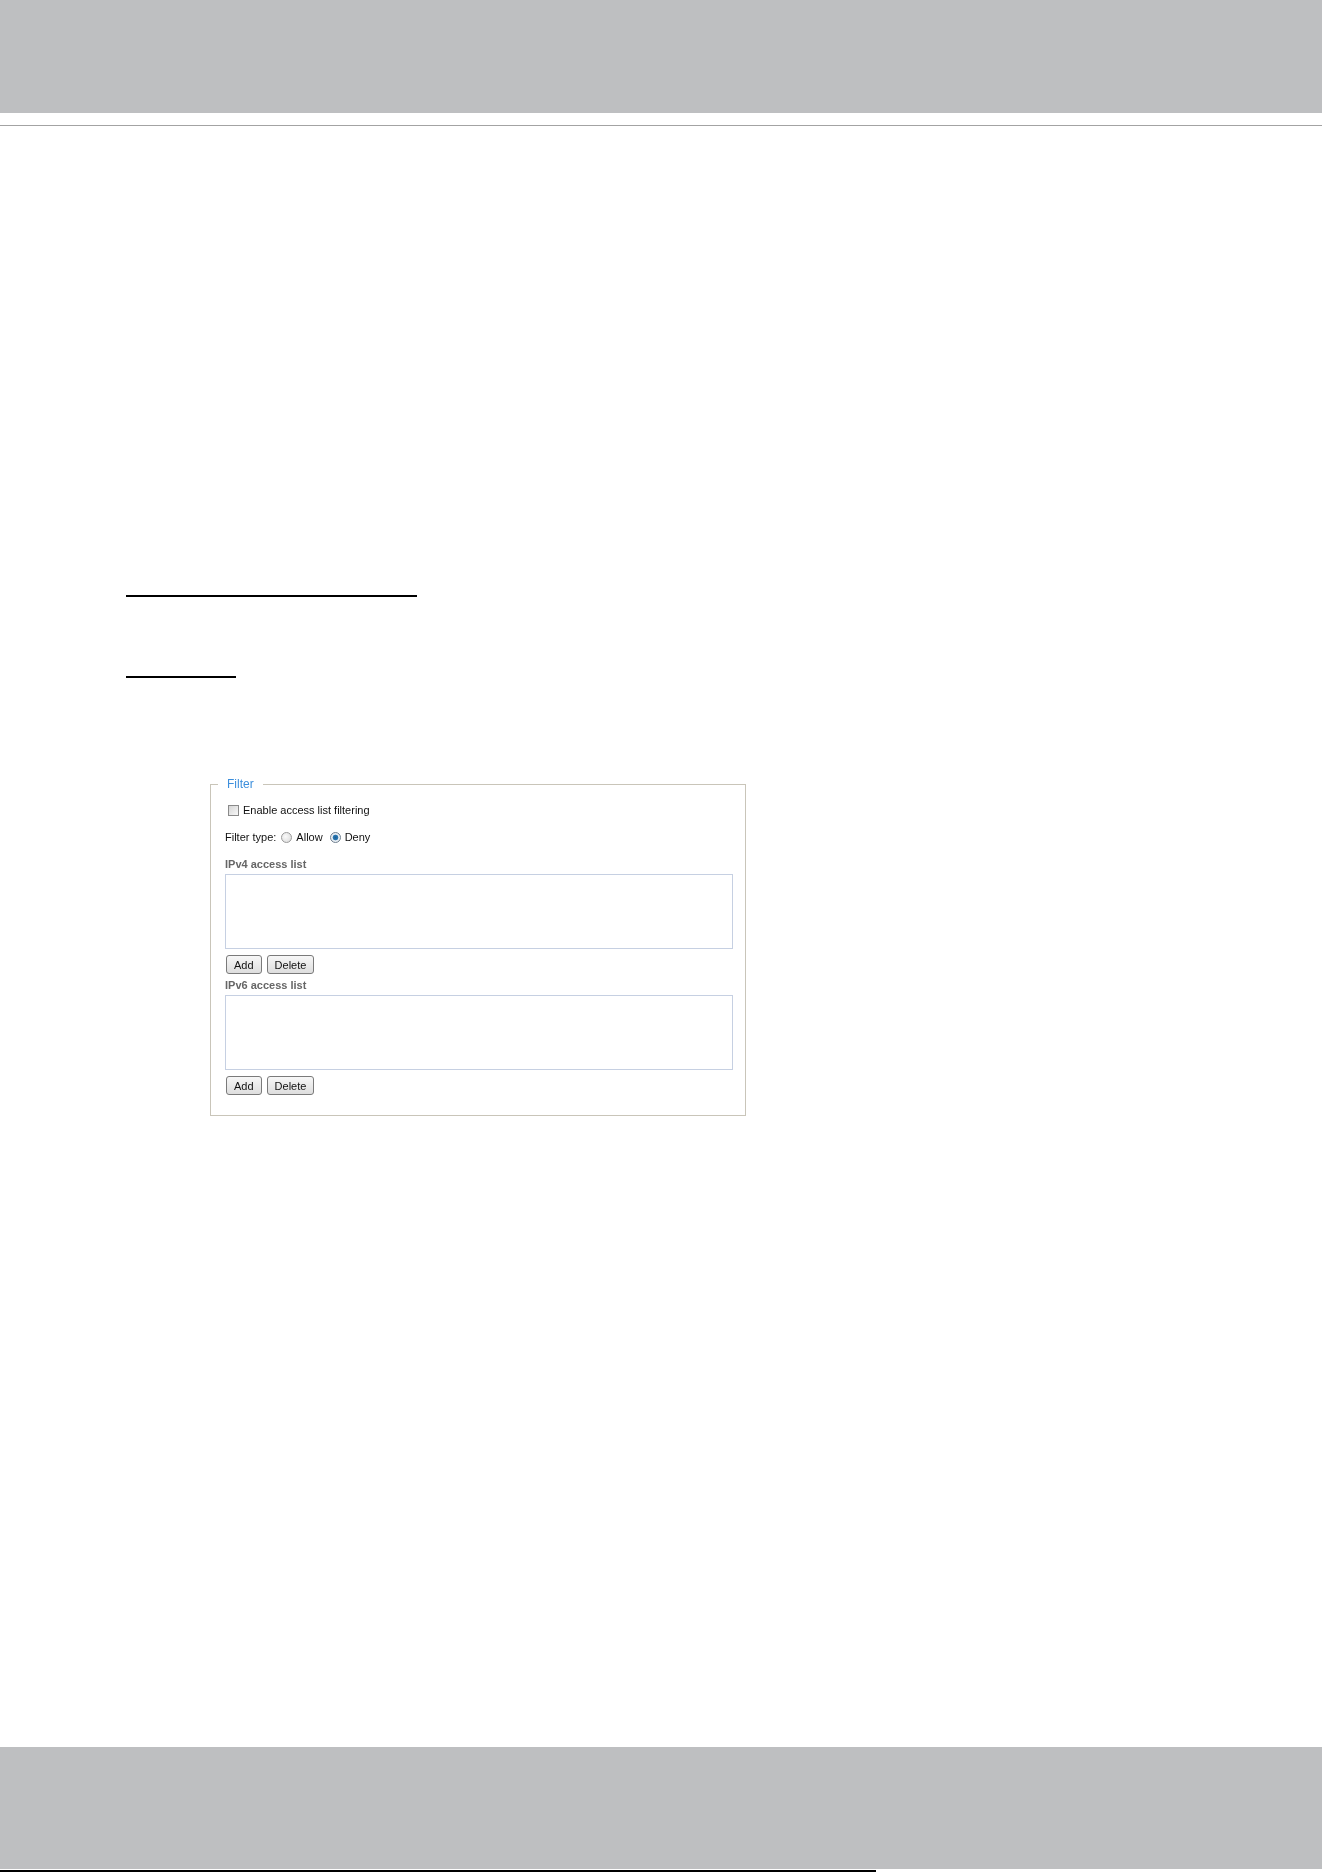  What do you see at coordinates (357, 837) in the screenshot?
I see `radio-label: Deny` at bounding box center [357, 837].